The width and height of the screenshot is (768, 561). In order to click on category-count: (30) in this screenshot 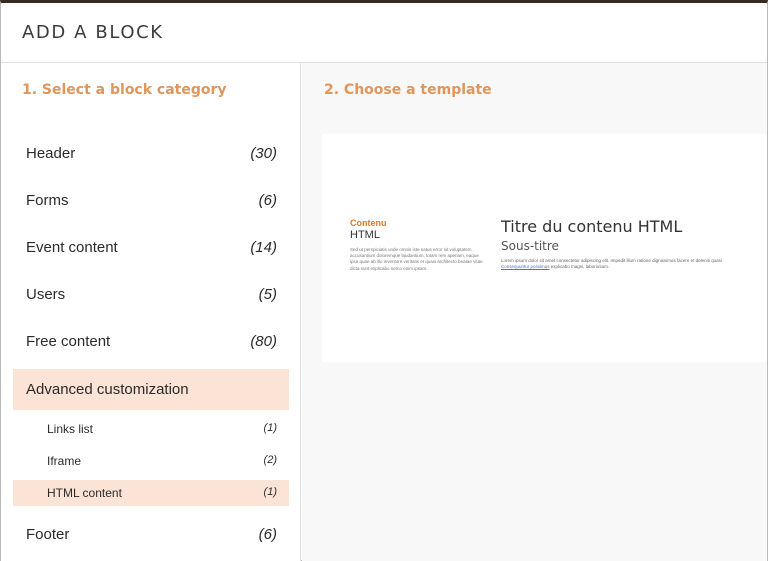, I will do `click(263, 153)`.